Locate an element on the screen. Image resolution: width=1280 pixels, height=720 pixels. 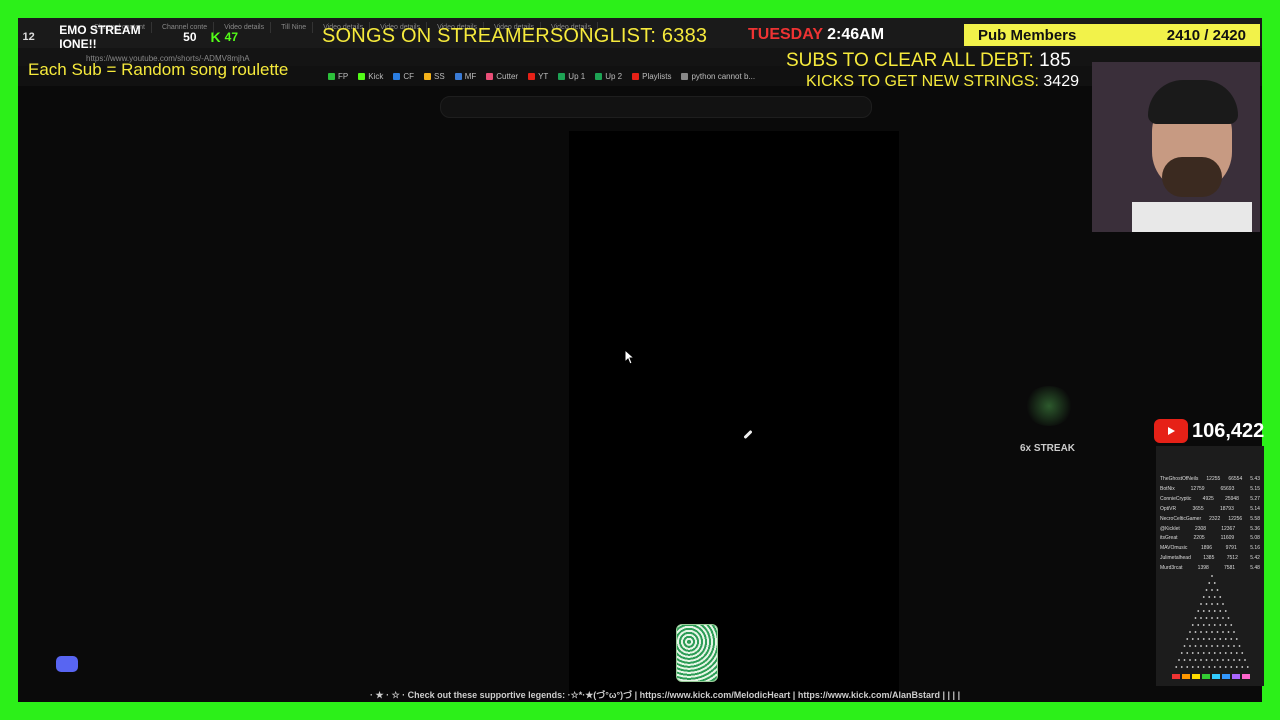
bookmark-item: Kick is located at coordinates (370, 76).